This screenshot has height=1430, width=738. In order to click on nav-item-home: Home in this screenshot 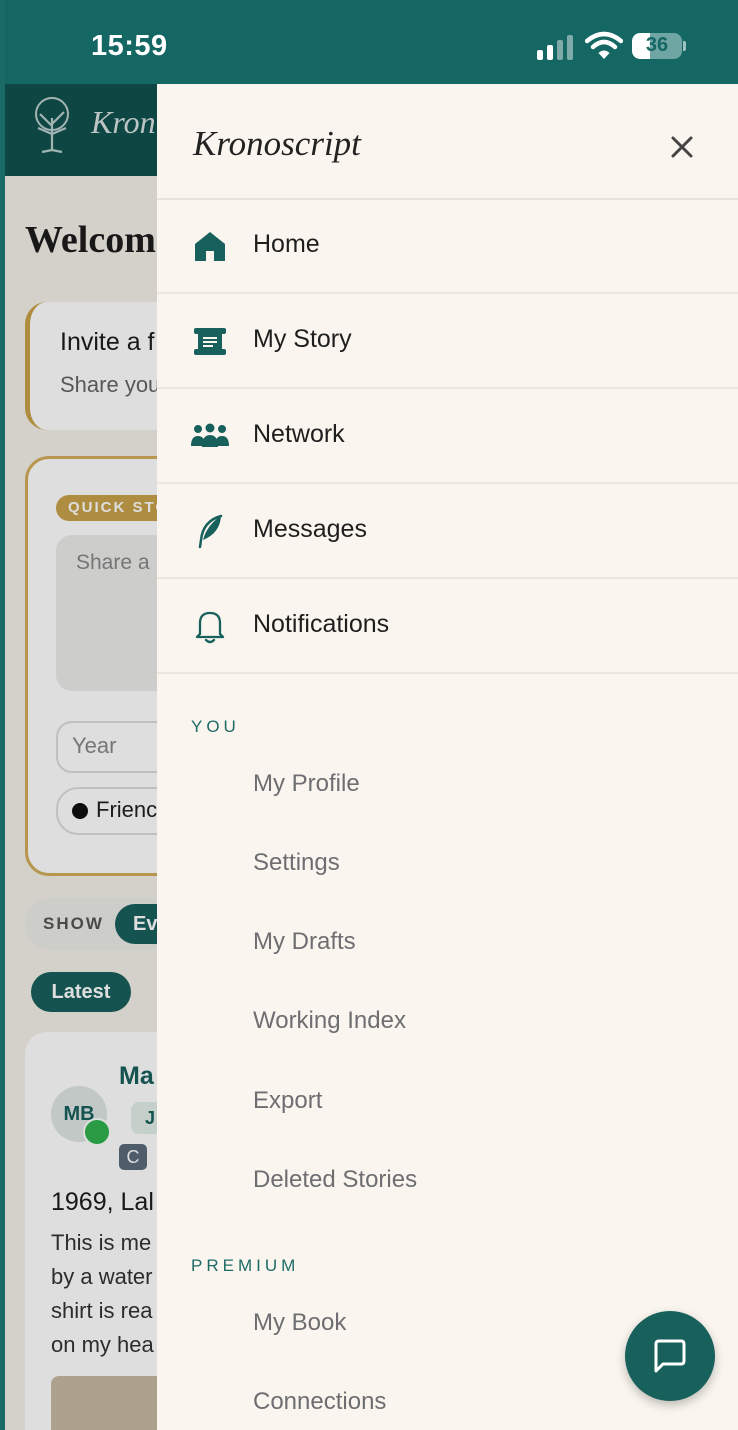, I will do `click(447, 246)`.